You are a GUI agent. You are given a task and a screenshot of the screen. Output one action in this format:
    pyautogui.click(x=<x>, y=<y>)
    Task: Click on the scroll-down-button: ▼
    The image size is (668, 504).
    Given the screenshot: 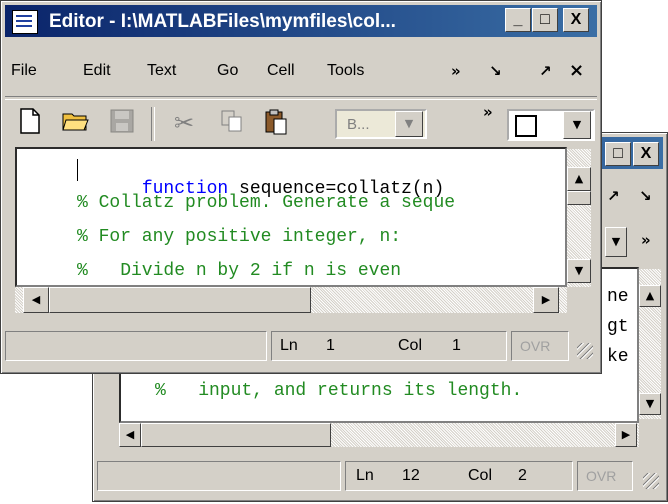 What is the action you would take?
    pyautogui.click(x=579, y=271)
    